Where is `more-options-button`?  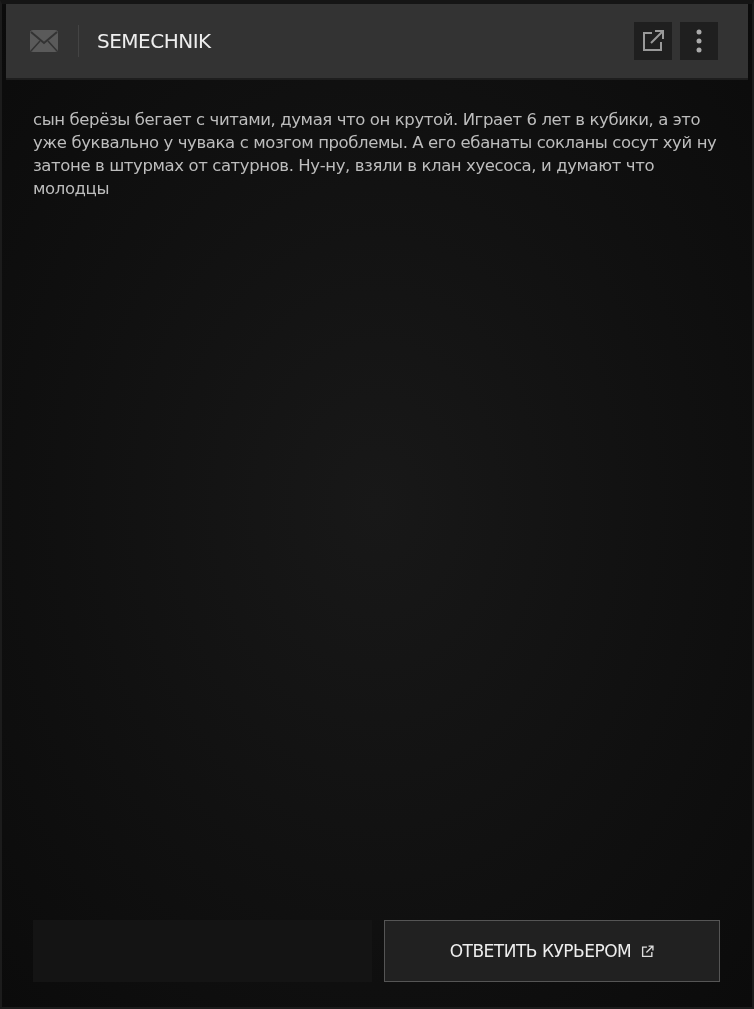
more-options-button is located at coordinates (699, 41).